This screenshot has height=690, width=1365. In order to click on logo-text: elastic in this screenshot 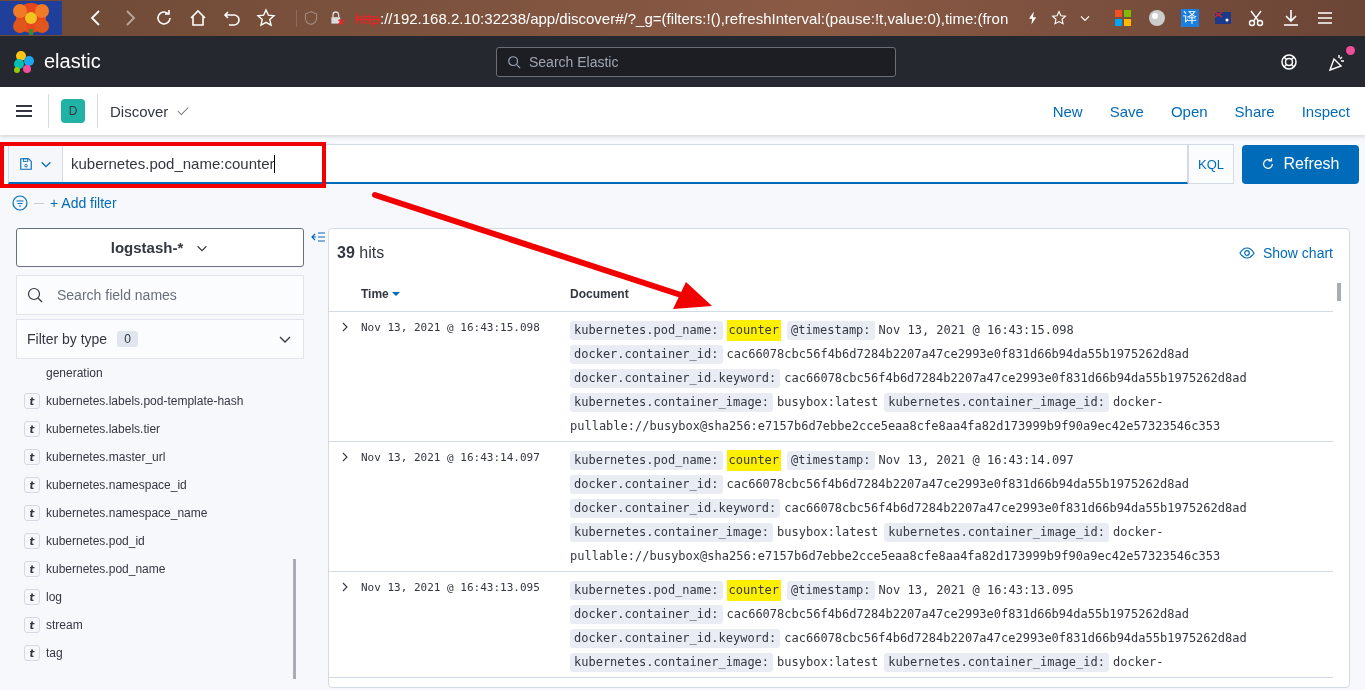, I will do `click(72, 61)`.